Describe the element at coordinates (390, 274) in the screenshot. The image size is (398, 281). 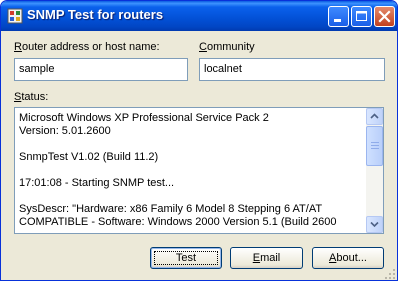
I see `resize-grip-icon` at that location.